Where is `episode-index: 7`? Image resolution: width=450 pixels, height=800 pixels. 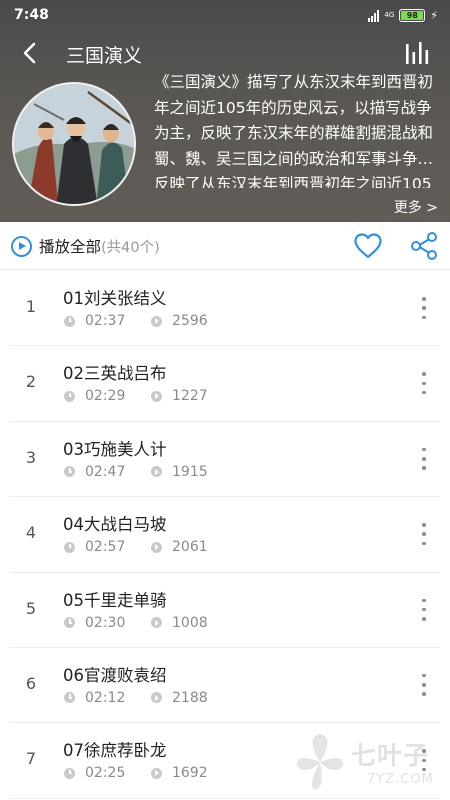 episode-index: 7 is located at coordinates (31, 759).